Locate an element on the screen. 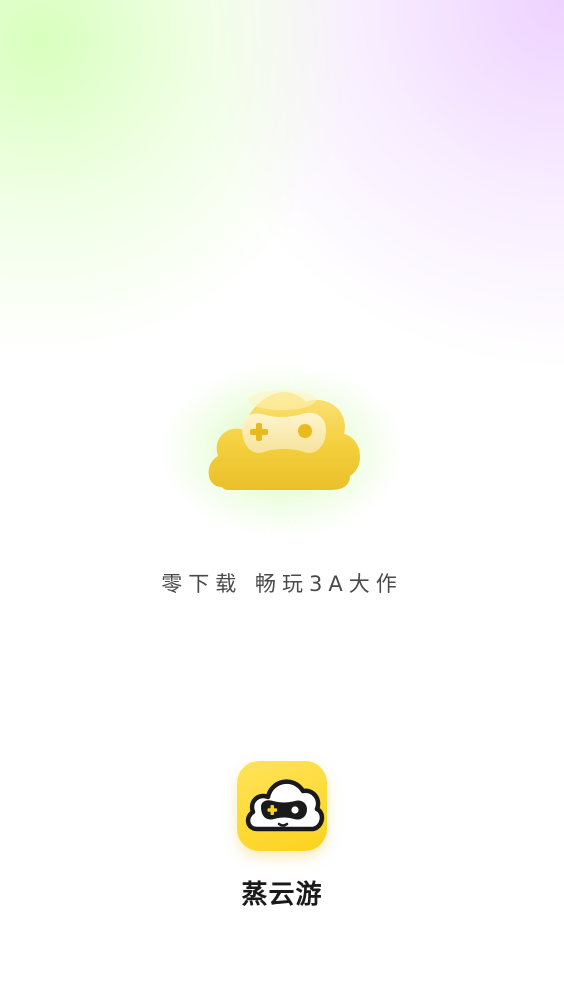 This screenshot has height=1004, width=564. app-name: 蒸云游 is located at coordinates (282, 895).